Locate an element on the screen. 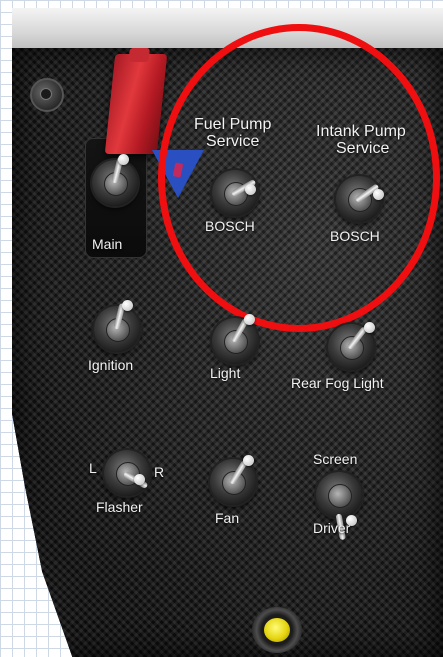 The image size is (443, 657). flasher-switch is located at coordinates (127, 473).